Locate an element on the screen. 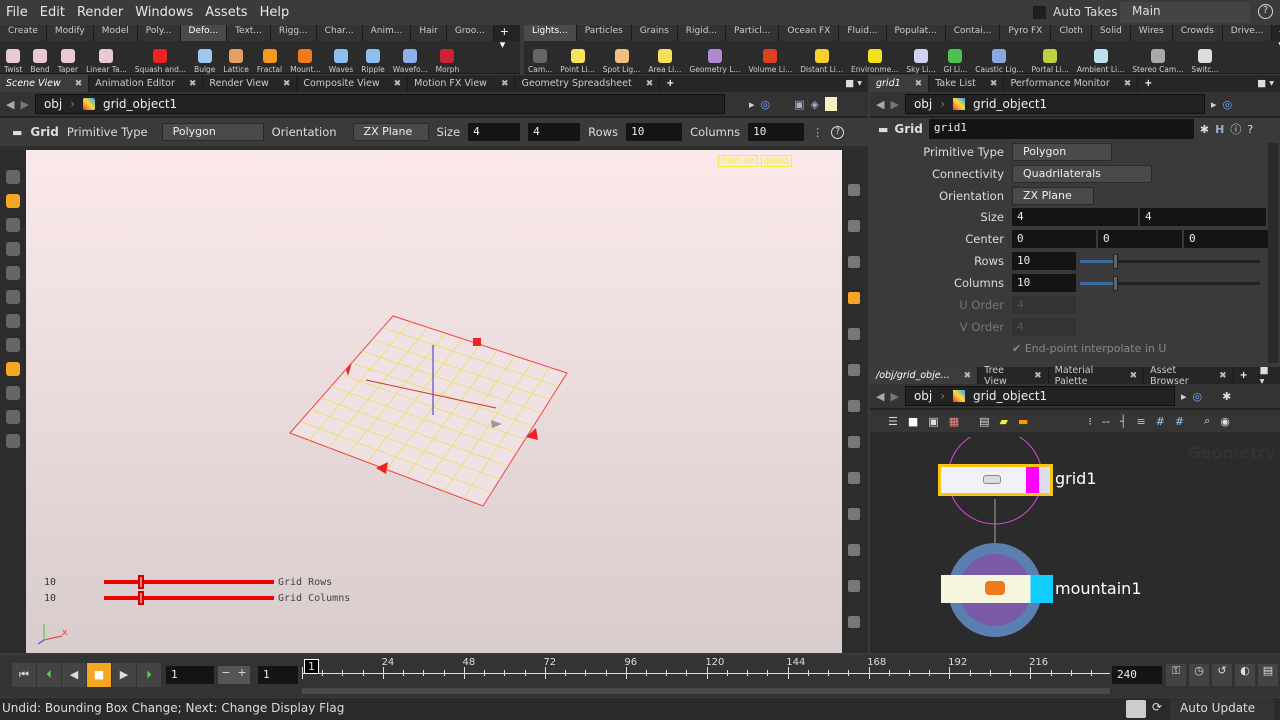 The height and width of the screenshot is (720, 1280). search-icon: ⌕ is located at coordinates (1207, 421).